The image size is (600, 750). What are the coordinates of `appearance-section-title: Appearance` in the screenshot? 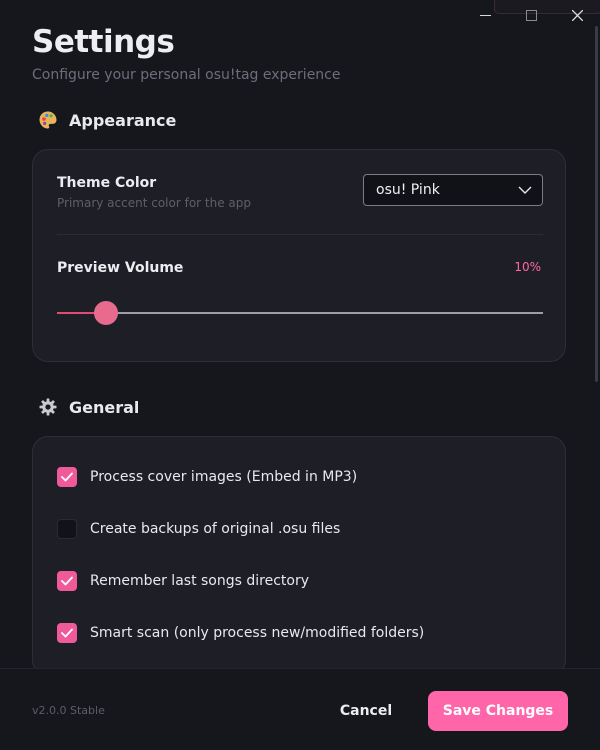 It's located at (123, 120).